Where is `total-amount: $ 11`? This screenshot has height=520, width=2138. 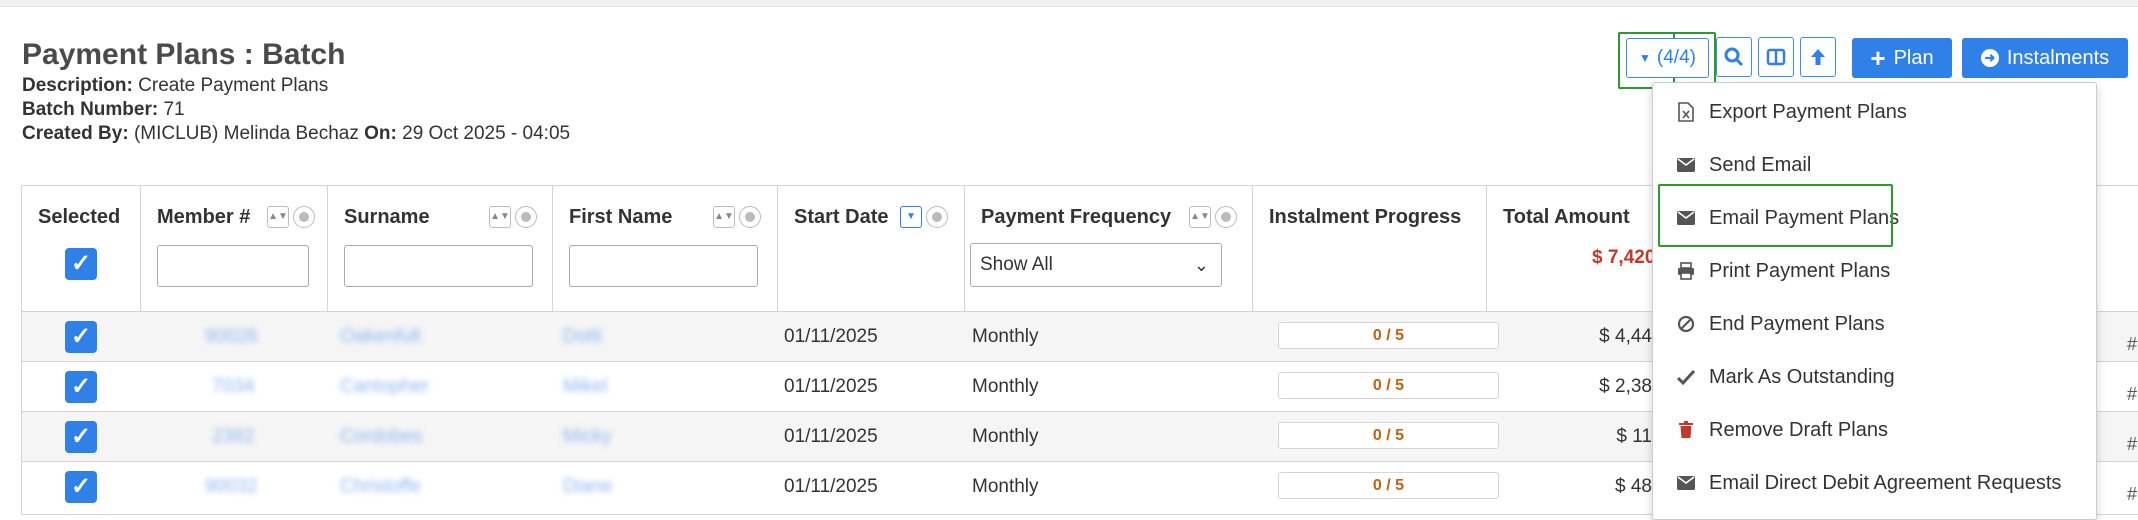
total-amount: $ 11 is located at coordinates (1634, 436).